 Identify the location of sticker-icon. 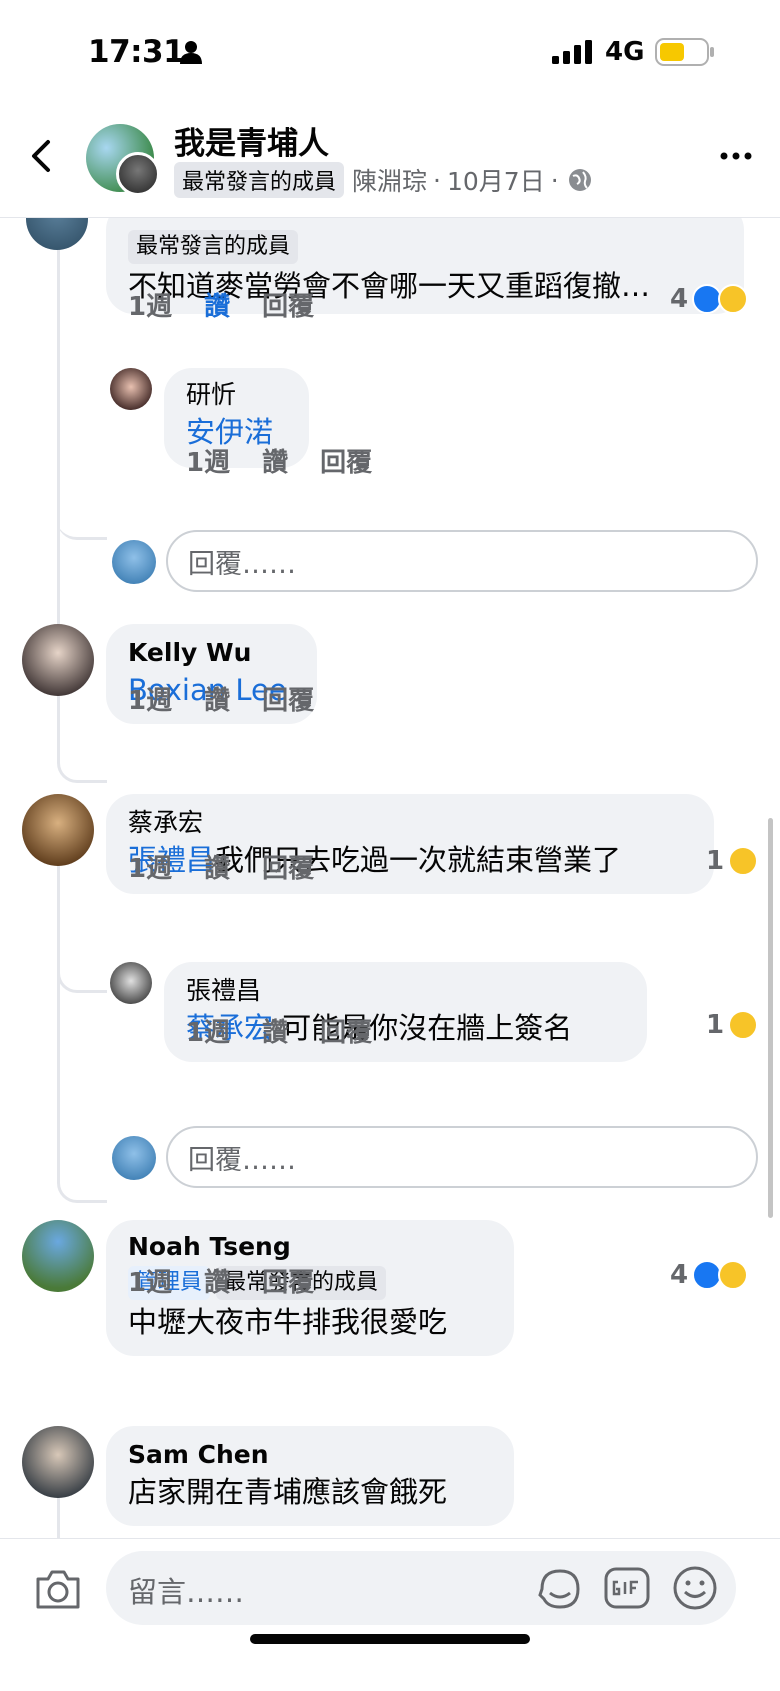
(560, 1589).